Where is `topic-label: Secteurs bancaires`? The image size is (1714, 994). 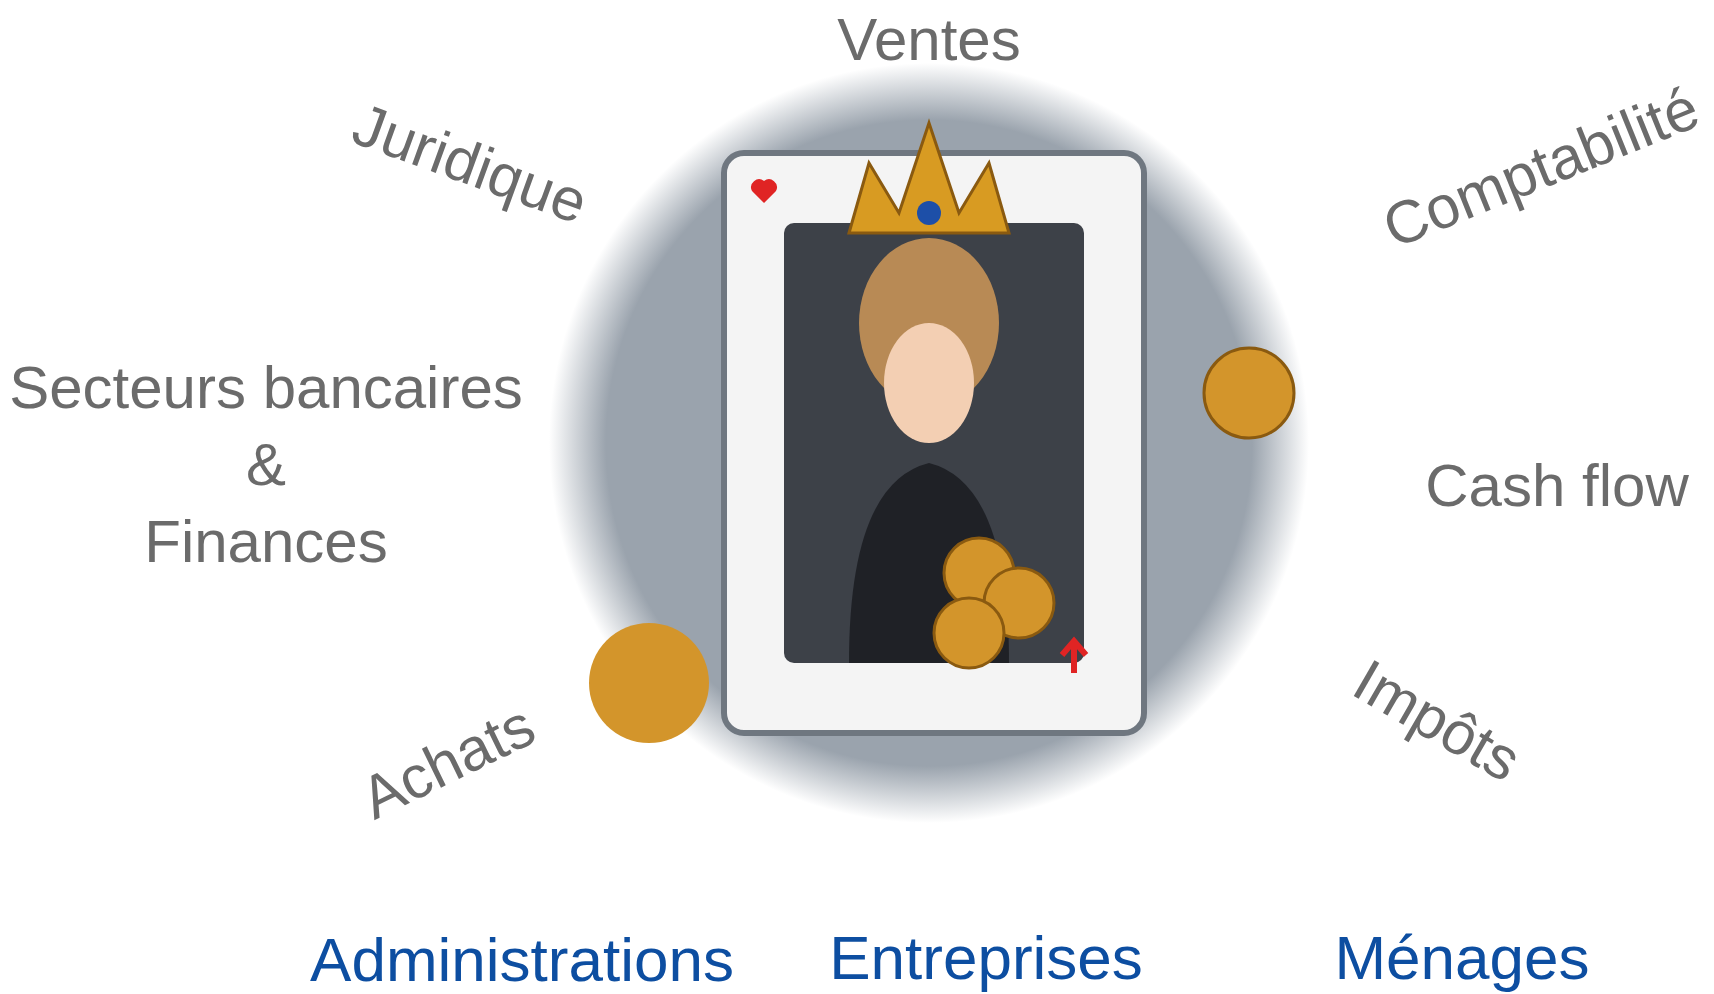 topic-label: Secteurs bancaires is located at coordinates (266, 388).